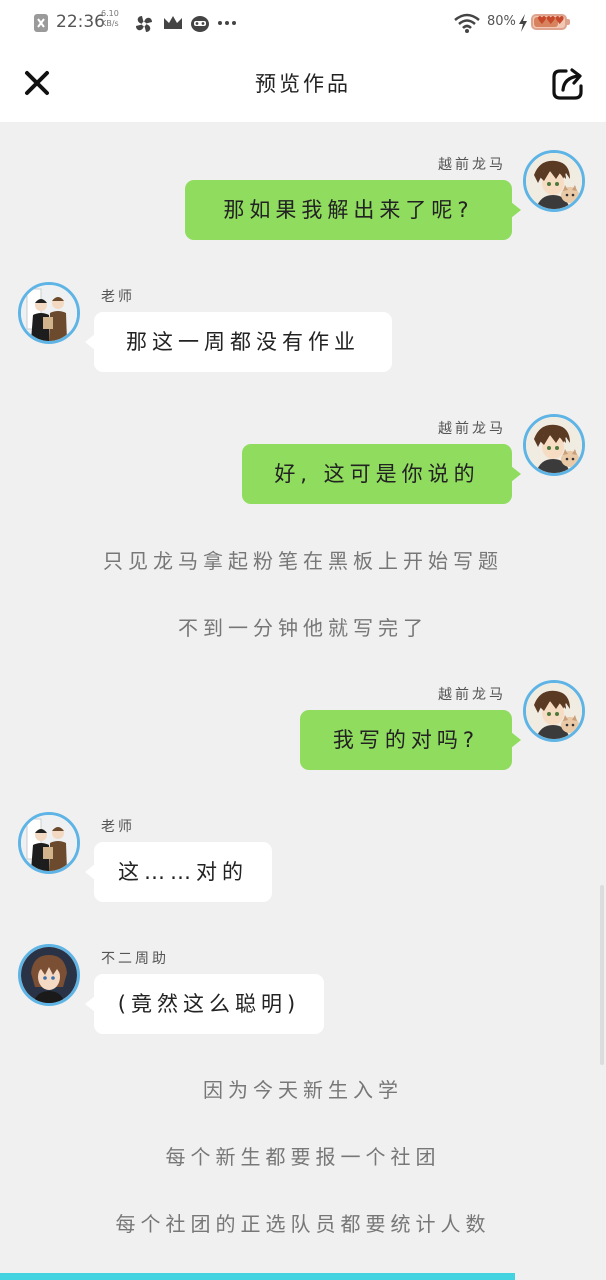  What do you see at coordinates (568, 22) in the screenshot?
I see `battery-tip` at bounding box center [568, 22].